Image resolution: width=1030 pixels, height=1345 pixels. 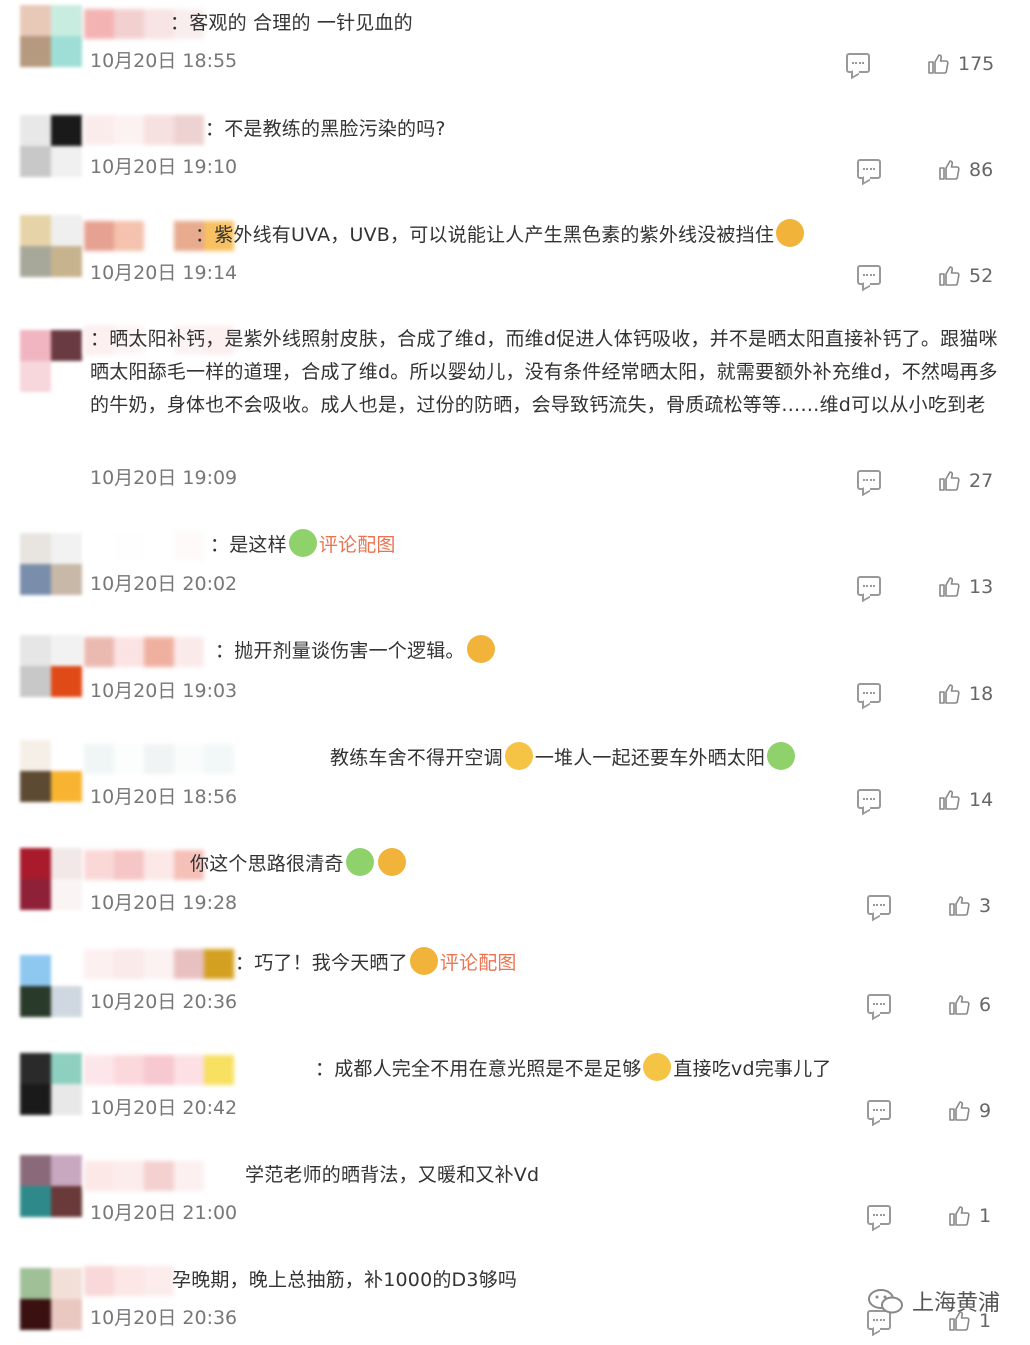 I want to click on comment-text-main: 孕晚期，晚上总抽筋，补1000的D3够吗, so click(x=345, y=1280).